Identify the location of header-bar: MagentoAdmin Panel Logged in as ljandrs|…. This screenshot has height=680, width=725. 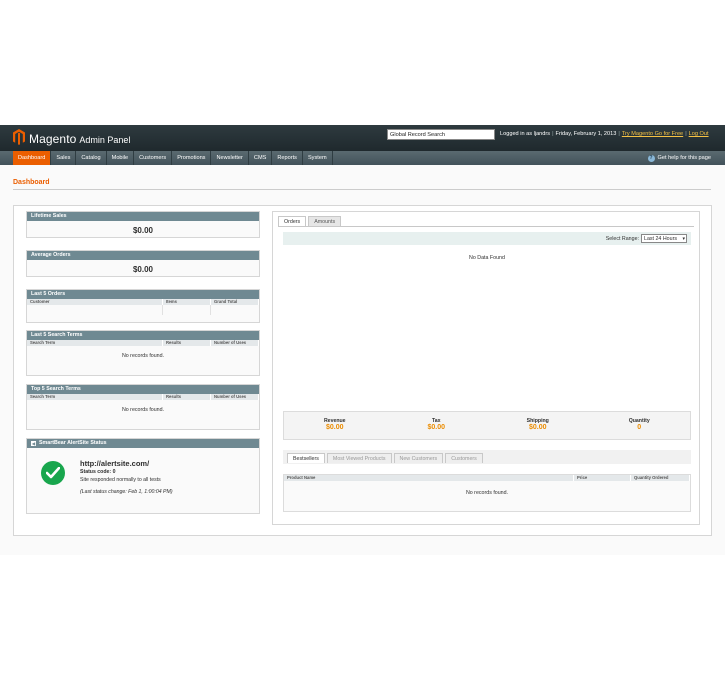
(362, 138).